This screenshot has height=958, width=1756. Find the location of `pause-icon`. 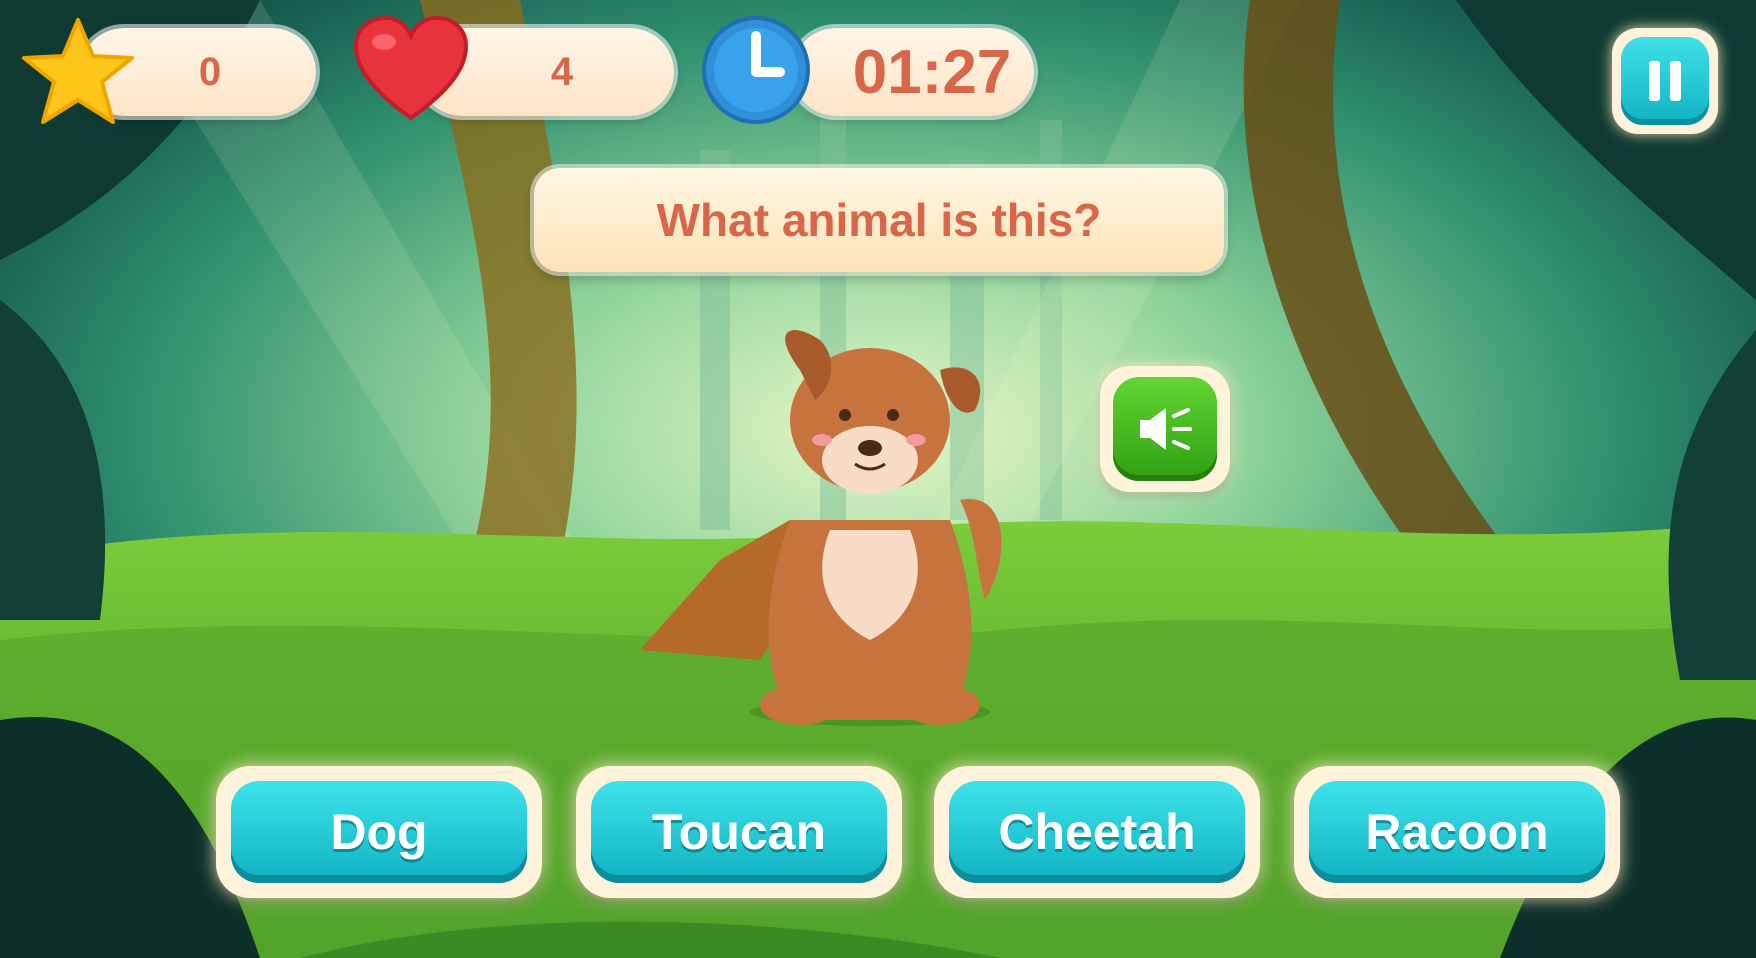

pause-icon is located at coordinates (1665, 81).